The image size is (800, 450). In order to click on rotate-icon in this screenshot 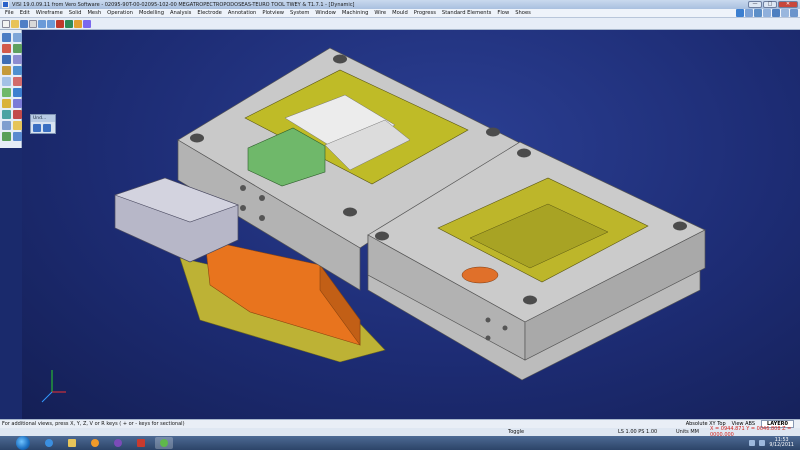, I will do `click(758, 13)`.